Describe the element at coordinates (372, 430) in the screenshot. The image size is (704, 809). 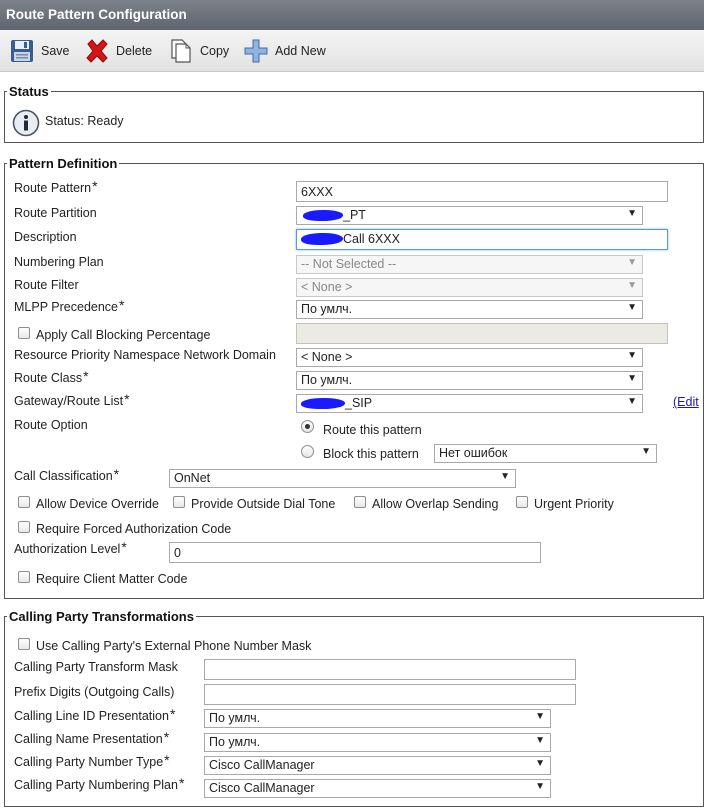
I see `route-this-pattern-label: Route this pattern` at that location.